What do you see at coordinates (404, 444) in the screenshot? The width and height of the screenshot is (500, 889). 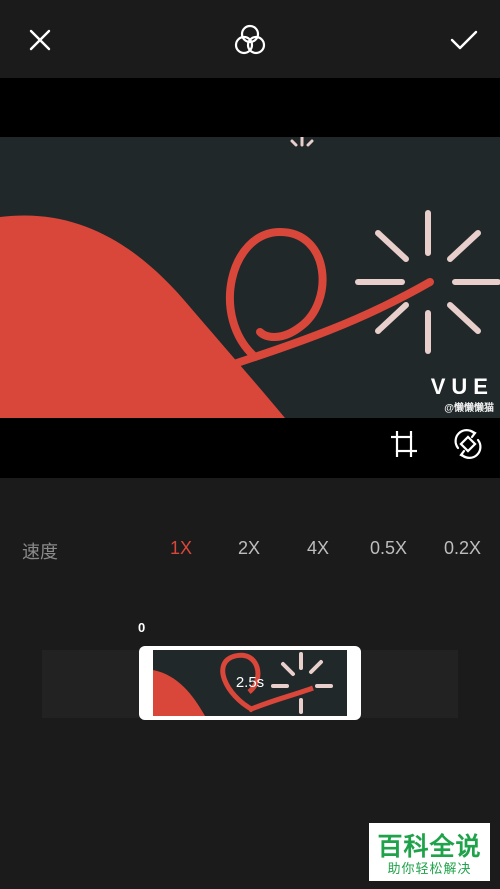 I see `crop-icon` at bounding box center [404, 444].